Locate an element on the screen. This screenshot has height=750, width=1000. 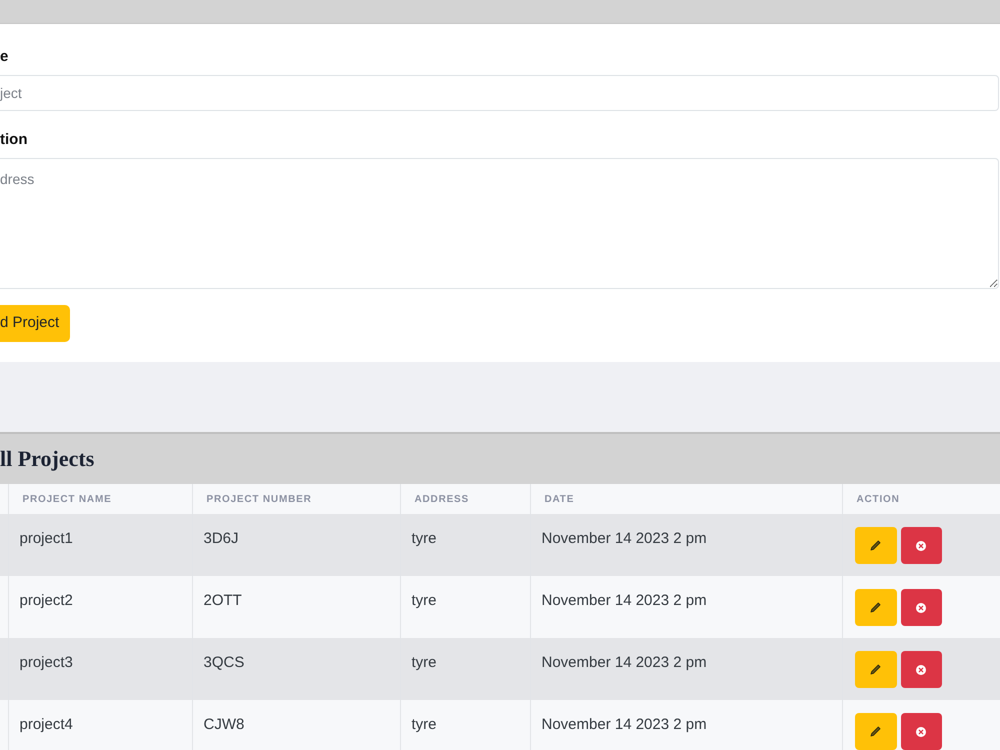
table-cell: project4 is located at coordinates (100, 725).